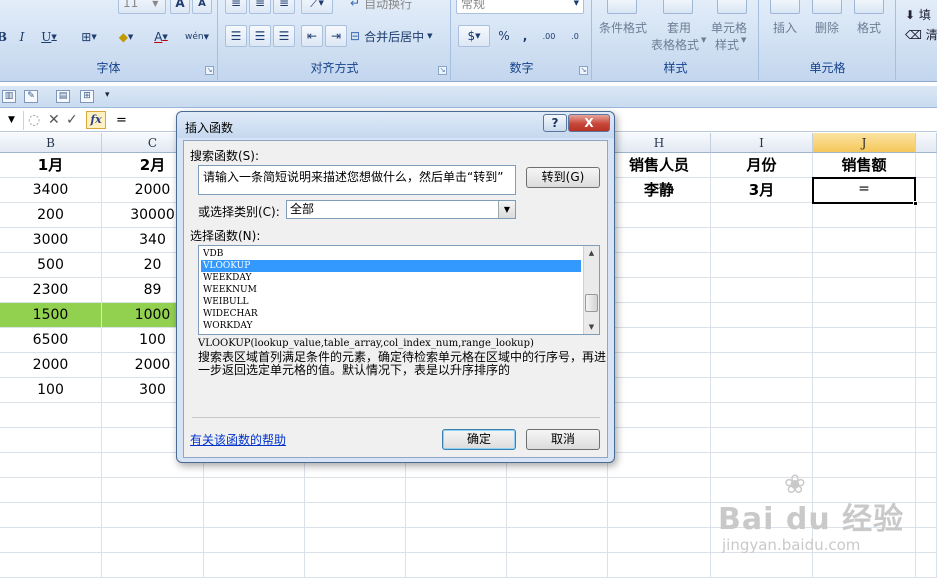  What do you see at coordinates (9, 96) in the screenshot?
I see `chart-icon: ▥` at bounding box center [9, 96].